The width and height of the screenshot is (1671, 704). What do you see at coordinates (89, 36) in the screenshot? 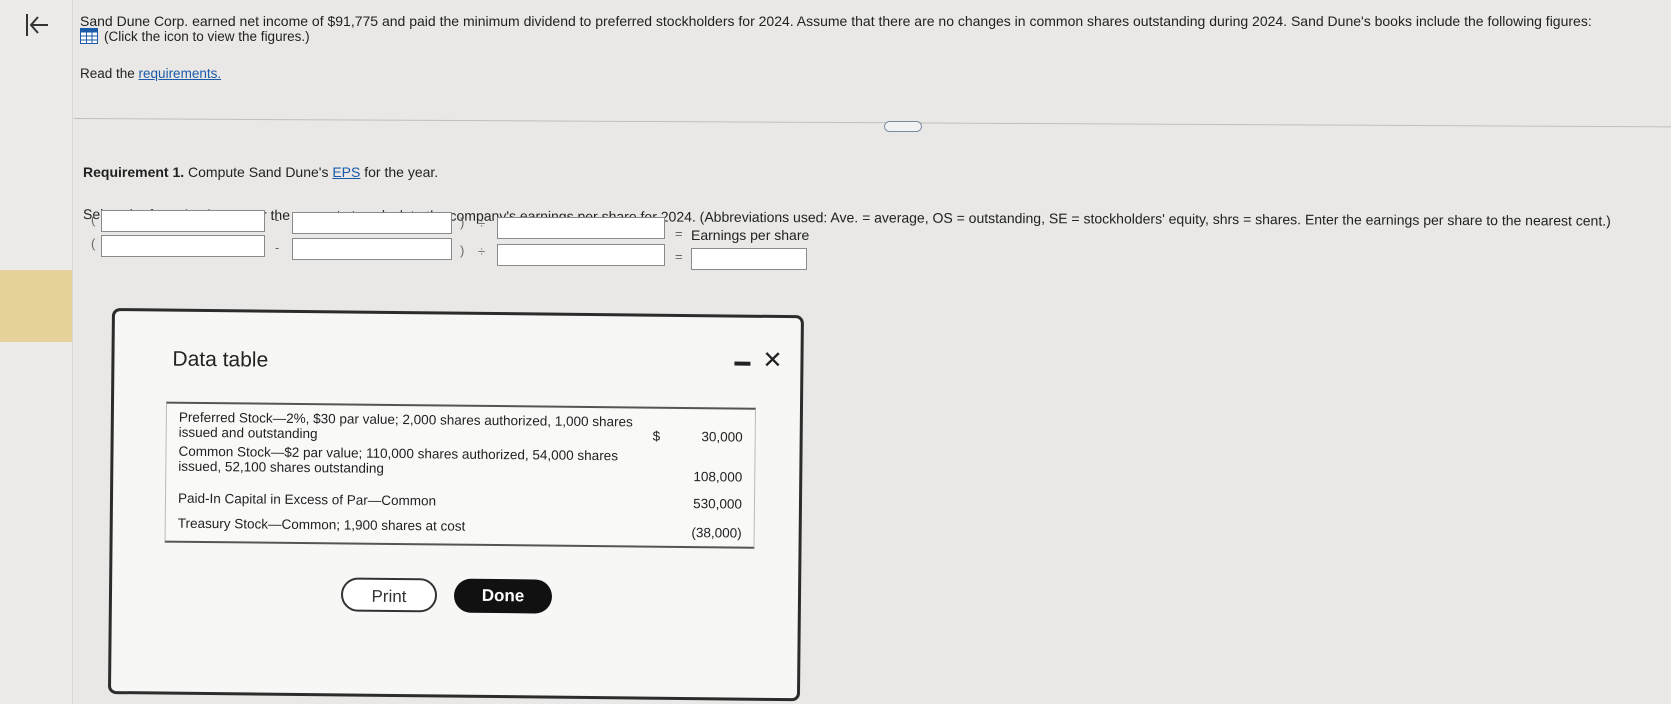
I see `data-table-icon` at bounding box center [89, 36].